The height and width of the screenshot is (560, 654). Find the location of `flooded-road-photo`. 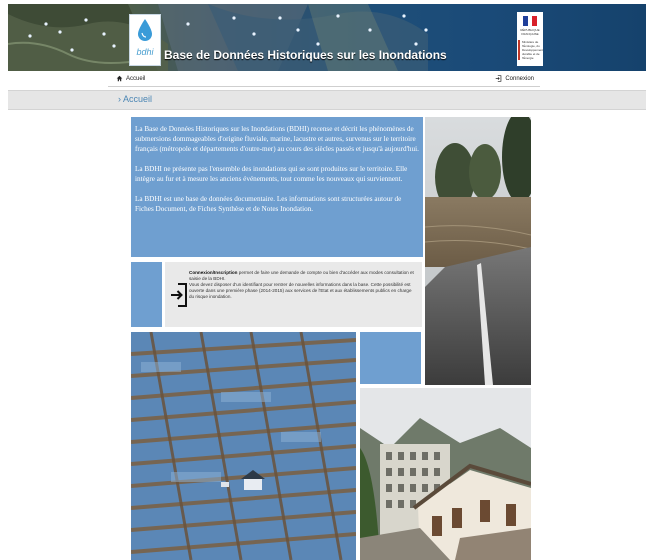

flooded-road-photo is located at coordinates (478, 251).